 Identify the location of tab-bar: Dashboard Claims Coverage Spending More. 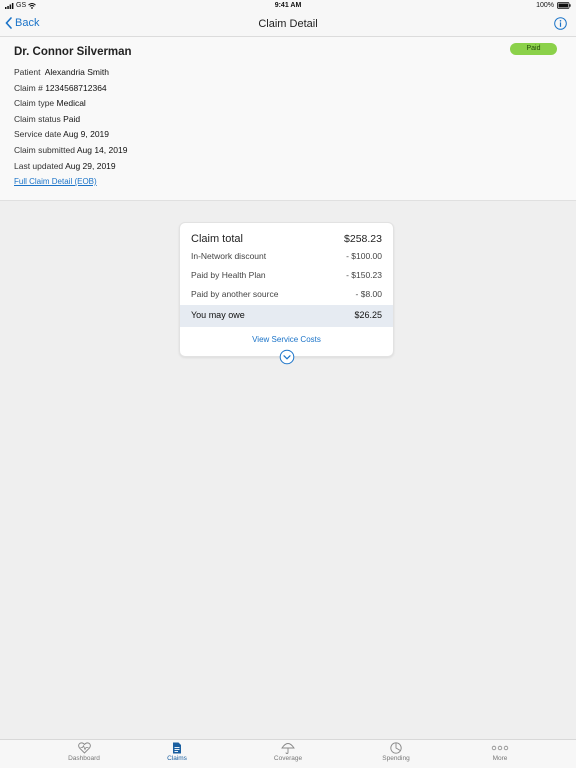
(288, 753).